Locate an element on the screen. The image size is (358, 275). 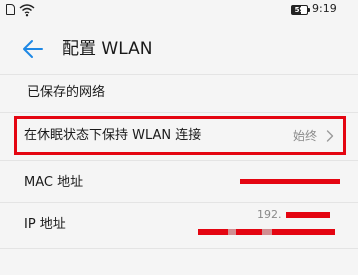
keep-wlan-during-sleep-row: 在休眠状态下保持 WLAN 连接 始终 is located at coordinates (180, 135).